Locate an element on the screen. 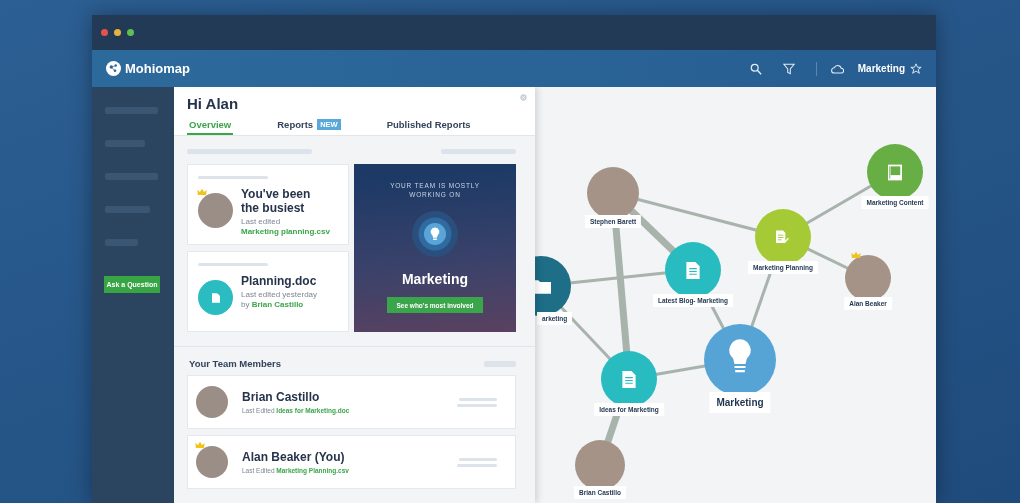 Image resolution: width=1020 pixels, height=503 pixels. close-icon is located at coordinates (523, 97).